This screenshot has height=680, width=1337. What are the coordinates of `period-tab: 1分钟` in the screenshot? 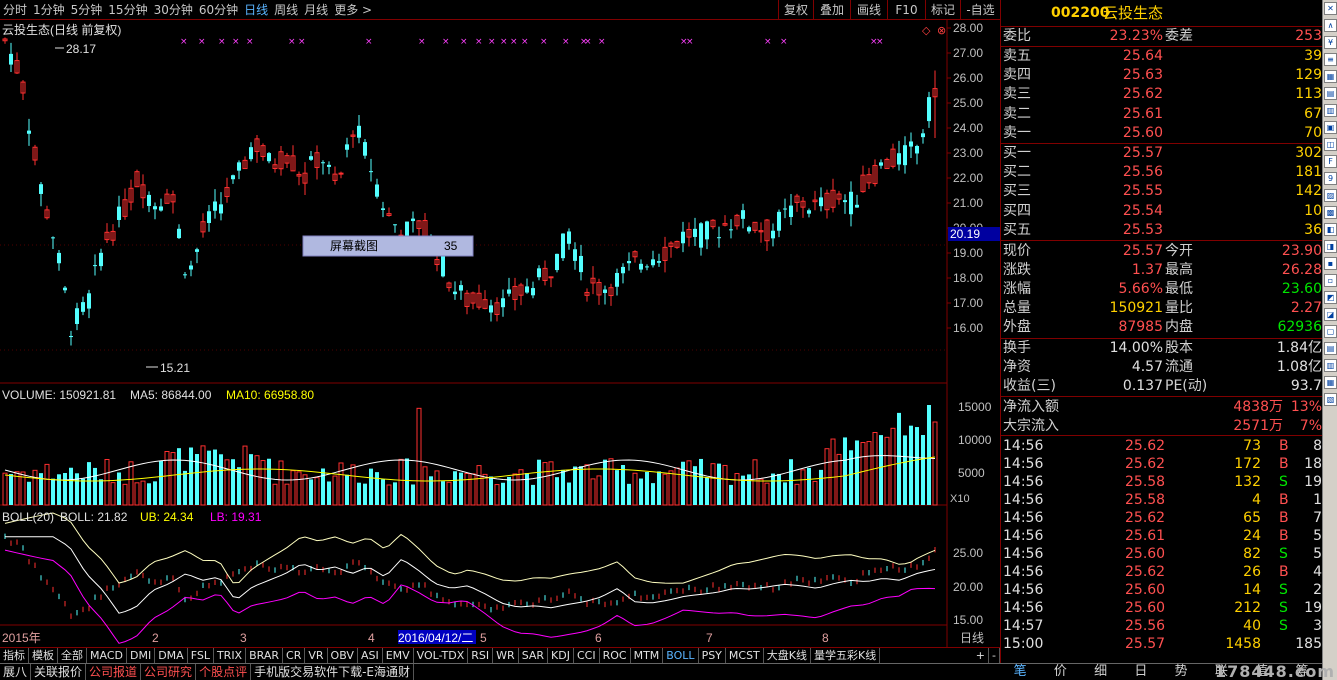 It's located at (49, 10).